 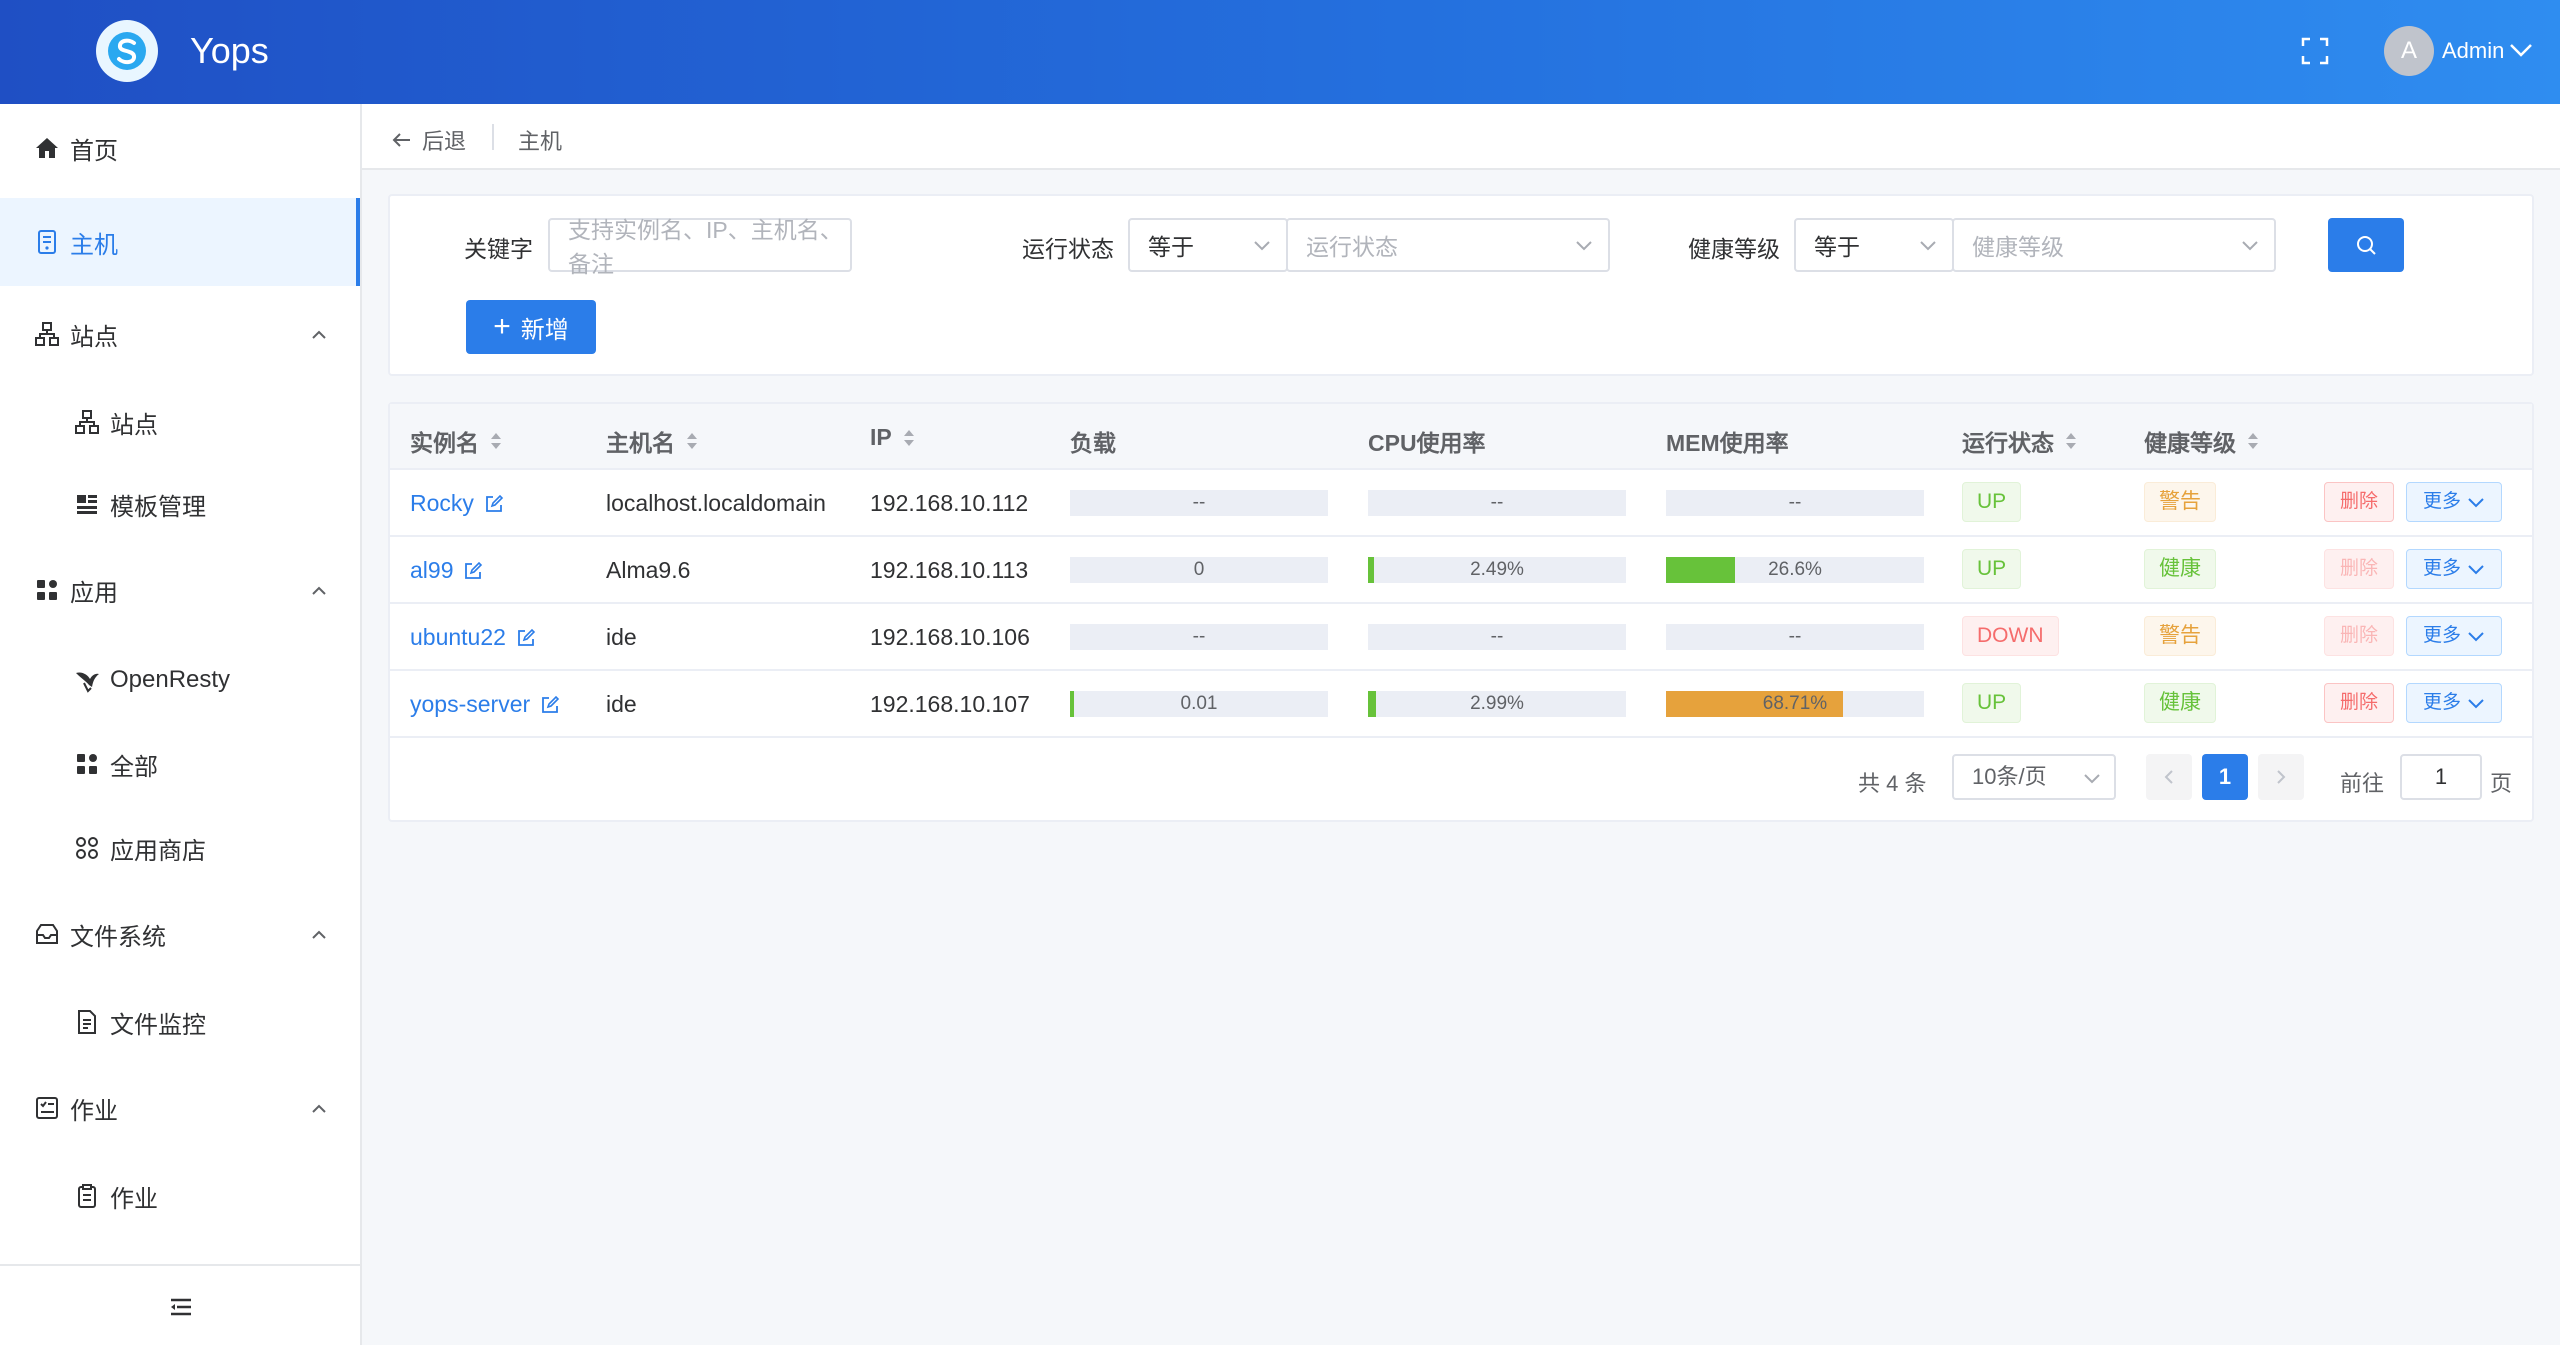 I want to click on column-header-status: 运行状态, so click(x=2020, y=441).